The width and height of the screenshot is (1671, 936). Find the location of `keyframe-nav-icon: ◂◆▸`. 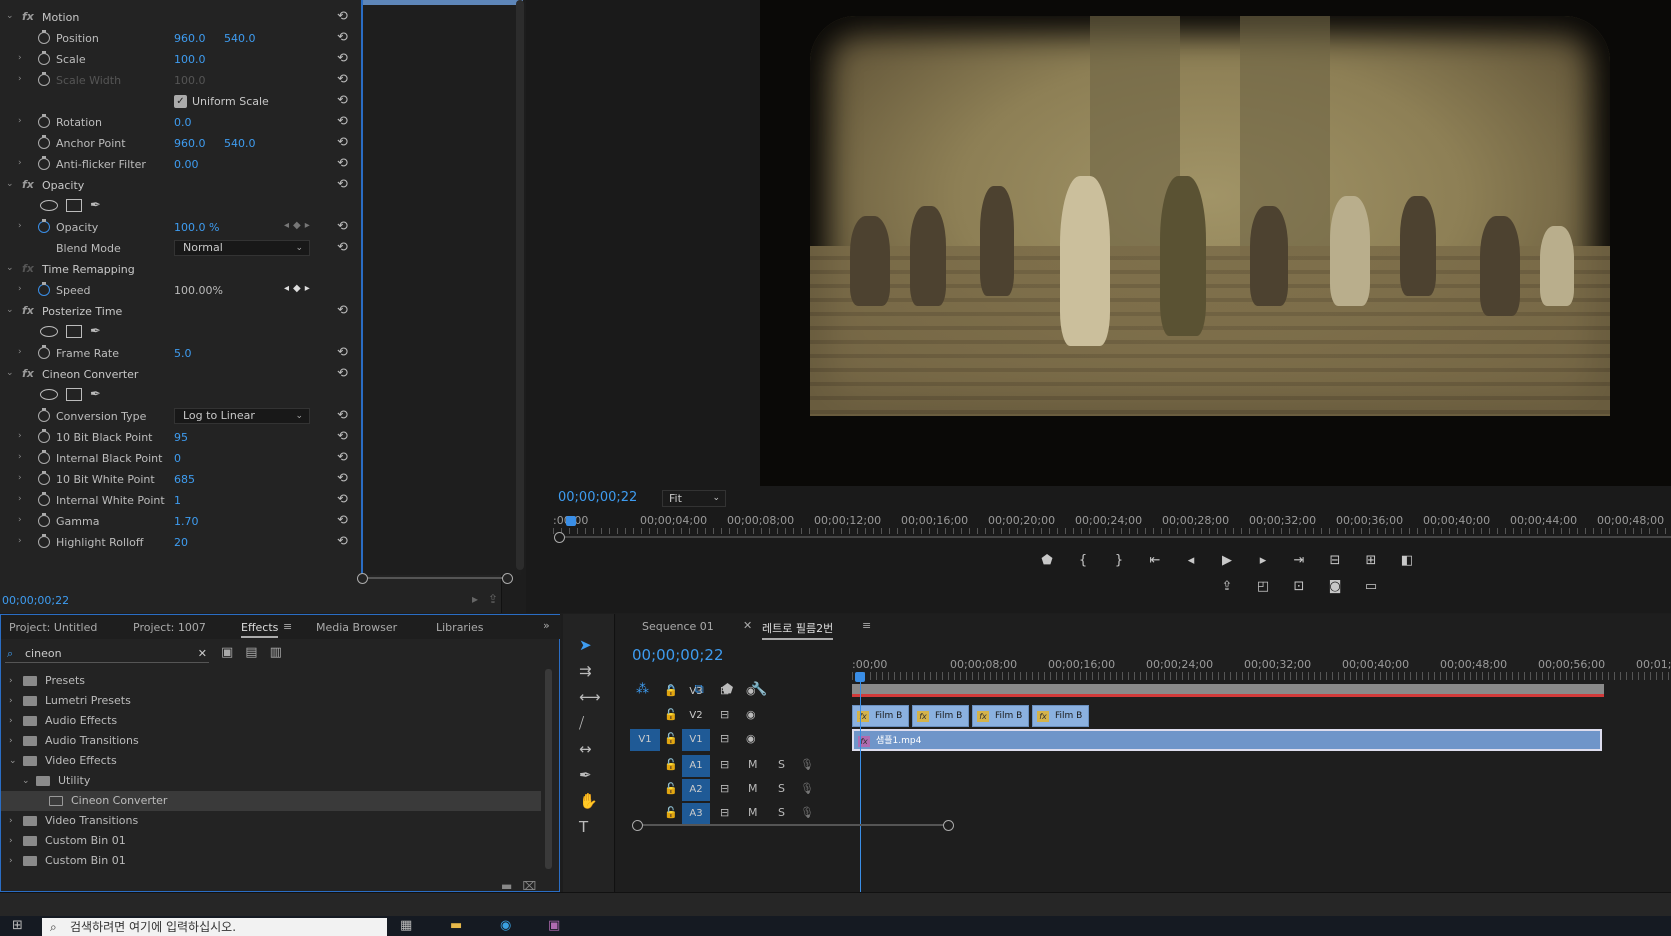

keyframe-nav-icon: ◂◆▸ is located at coordinates (299, 288).